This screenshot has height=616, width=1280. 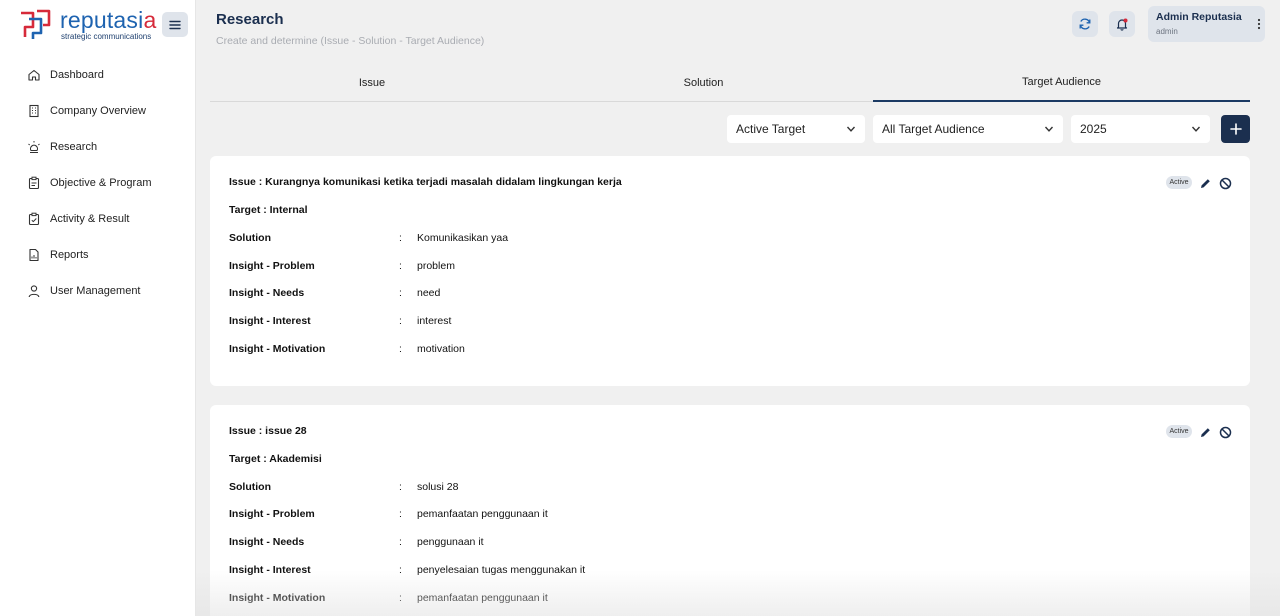 I want to click on tab-issue: Issue, so click(x=372, y=83).